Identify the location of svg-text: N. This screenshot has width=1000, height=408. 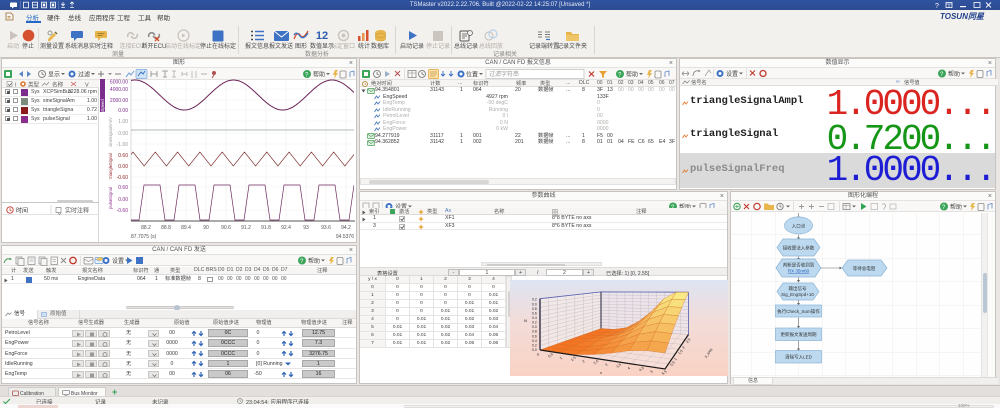
(525, 320).